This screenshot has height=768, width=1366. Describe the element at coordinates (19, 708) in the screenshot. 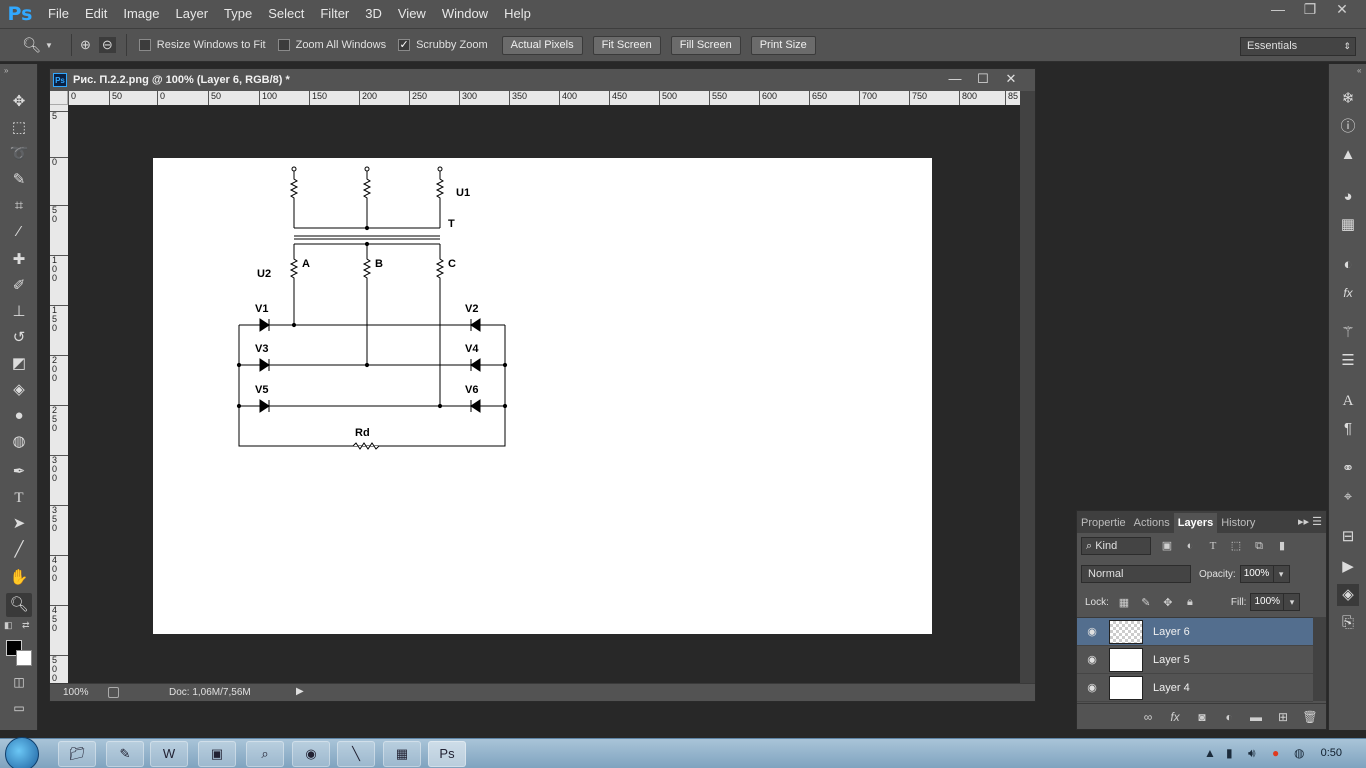

I see `screen-mode-icon: ▭` at that location.